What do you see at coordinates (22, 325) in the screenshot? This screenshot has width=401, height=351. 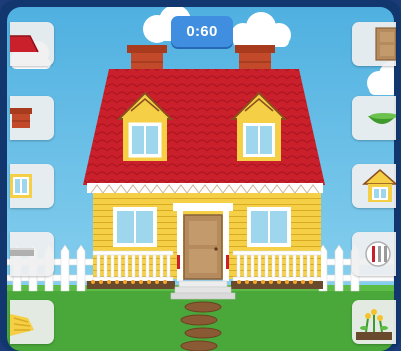 I see `path-icon` at bounding box center [22, 325].